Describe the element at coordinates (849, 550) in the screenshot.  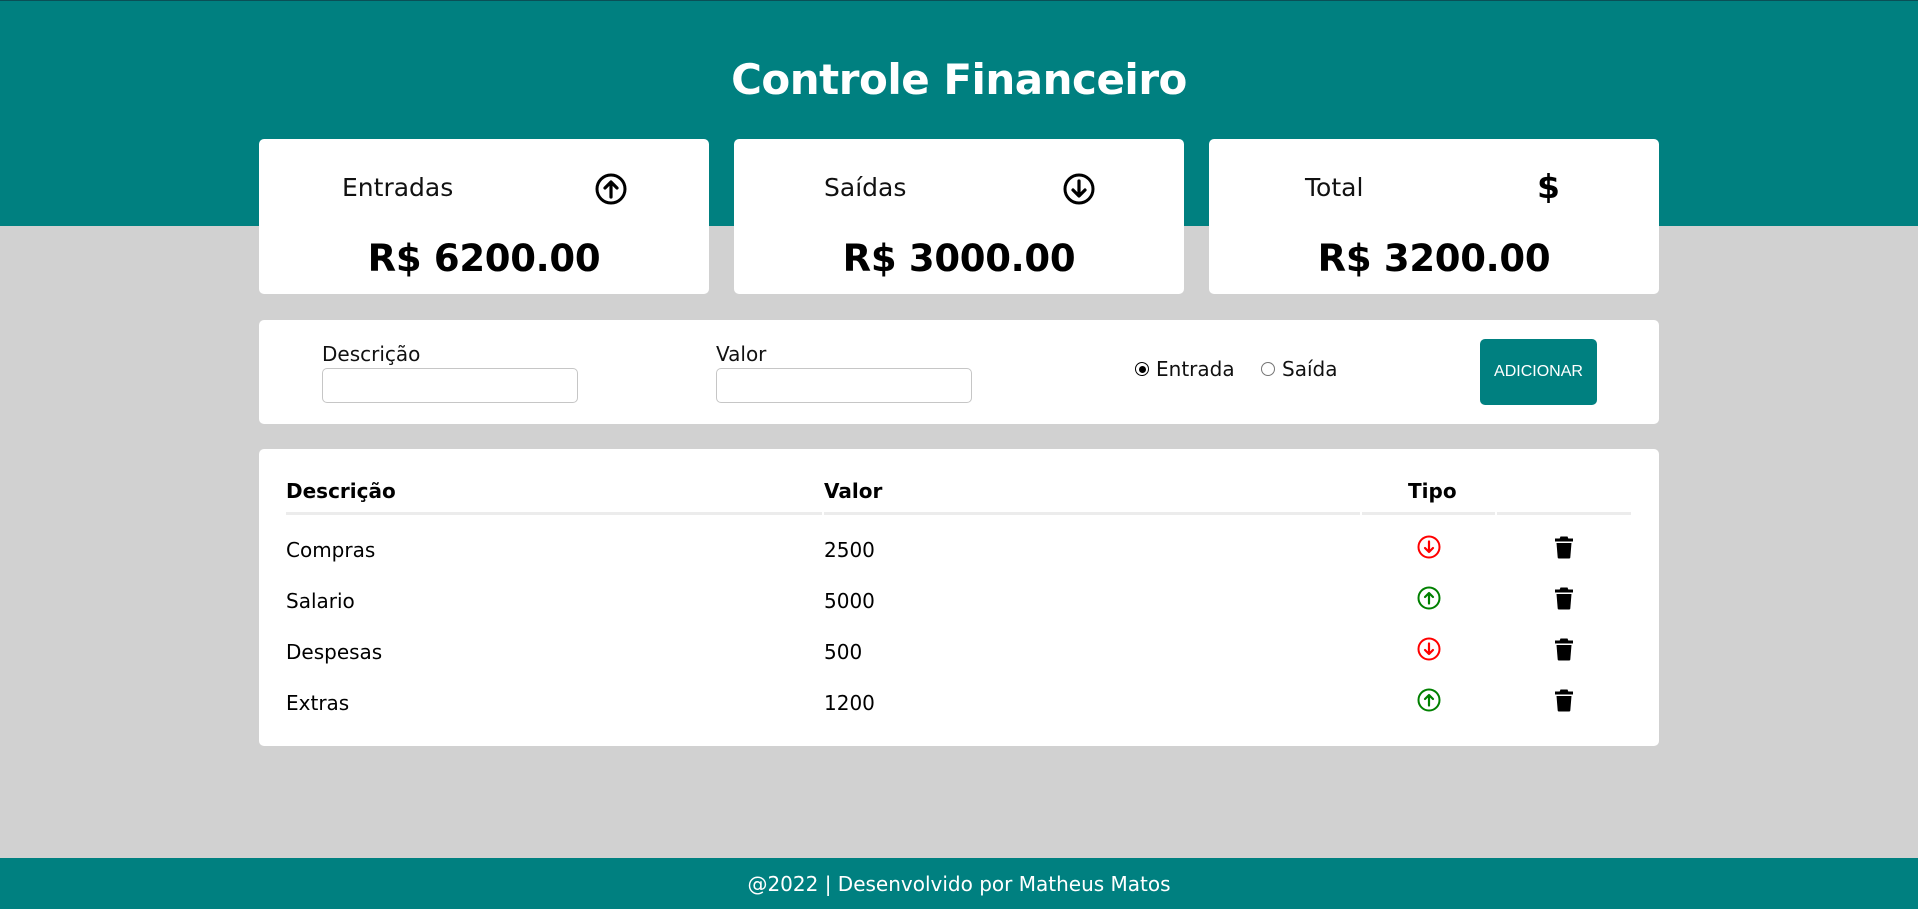
I see `row-value: 2500` at that location.